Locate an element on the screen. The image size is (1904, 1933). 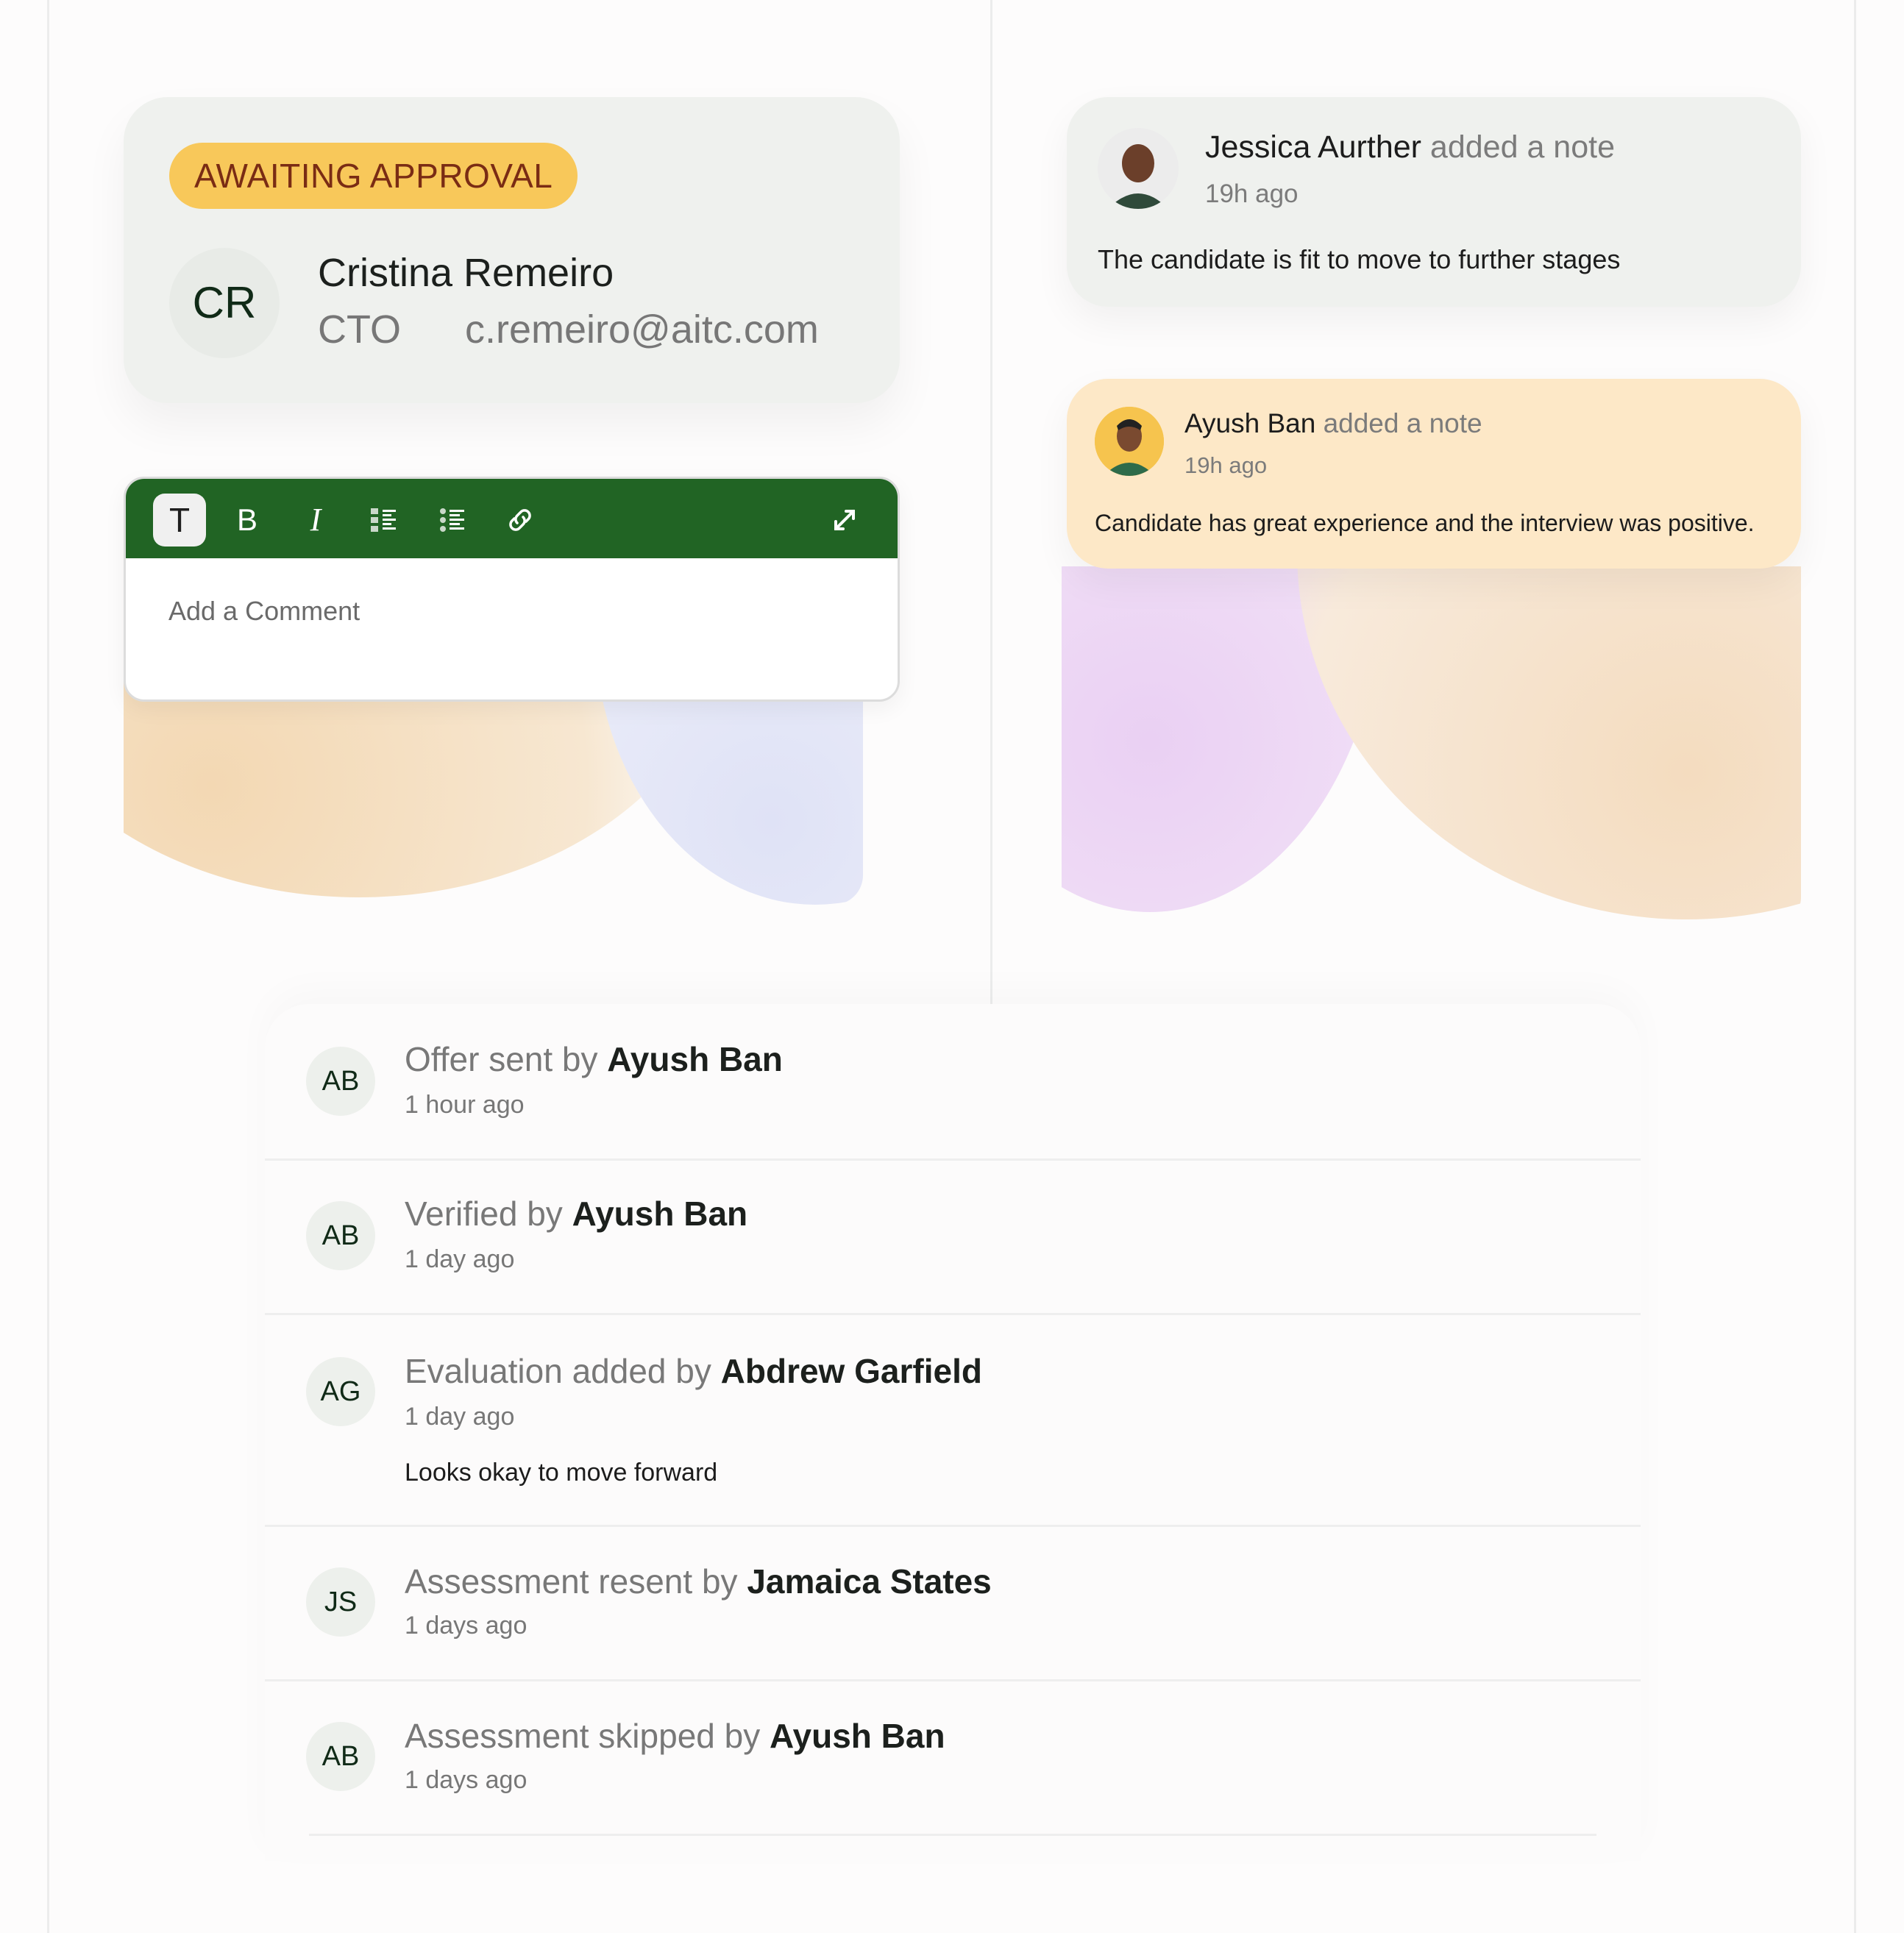
activity-time: 1 hour ago is located at coordinates (465, 1105).